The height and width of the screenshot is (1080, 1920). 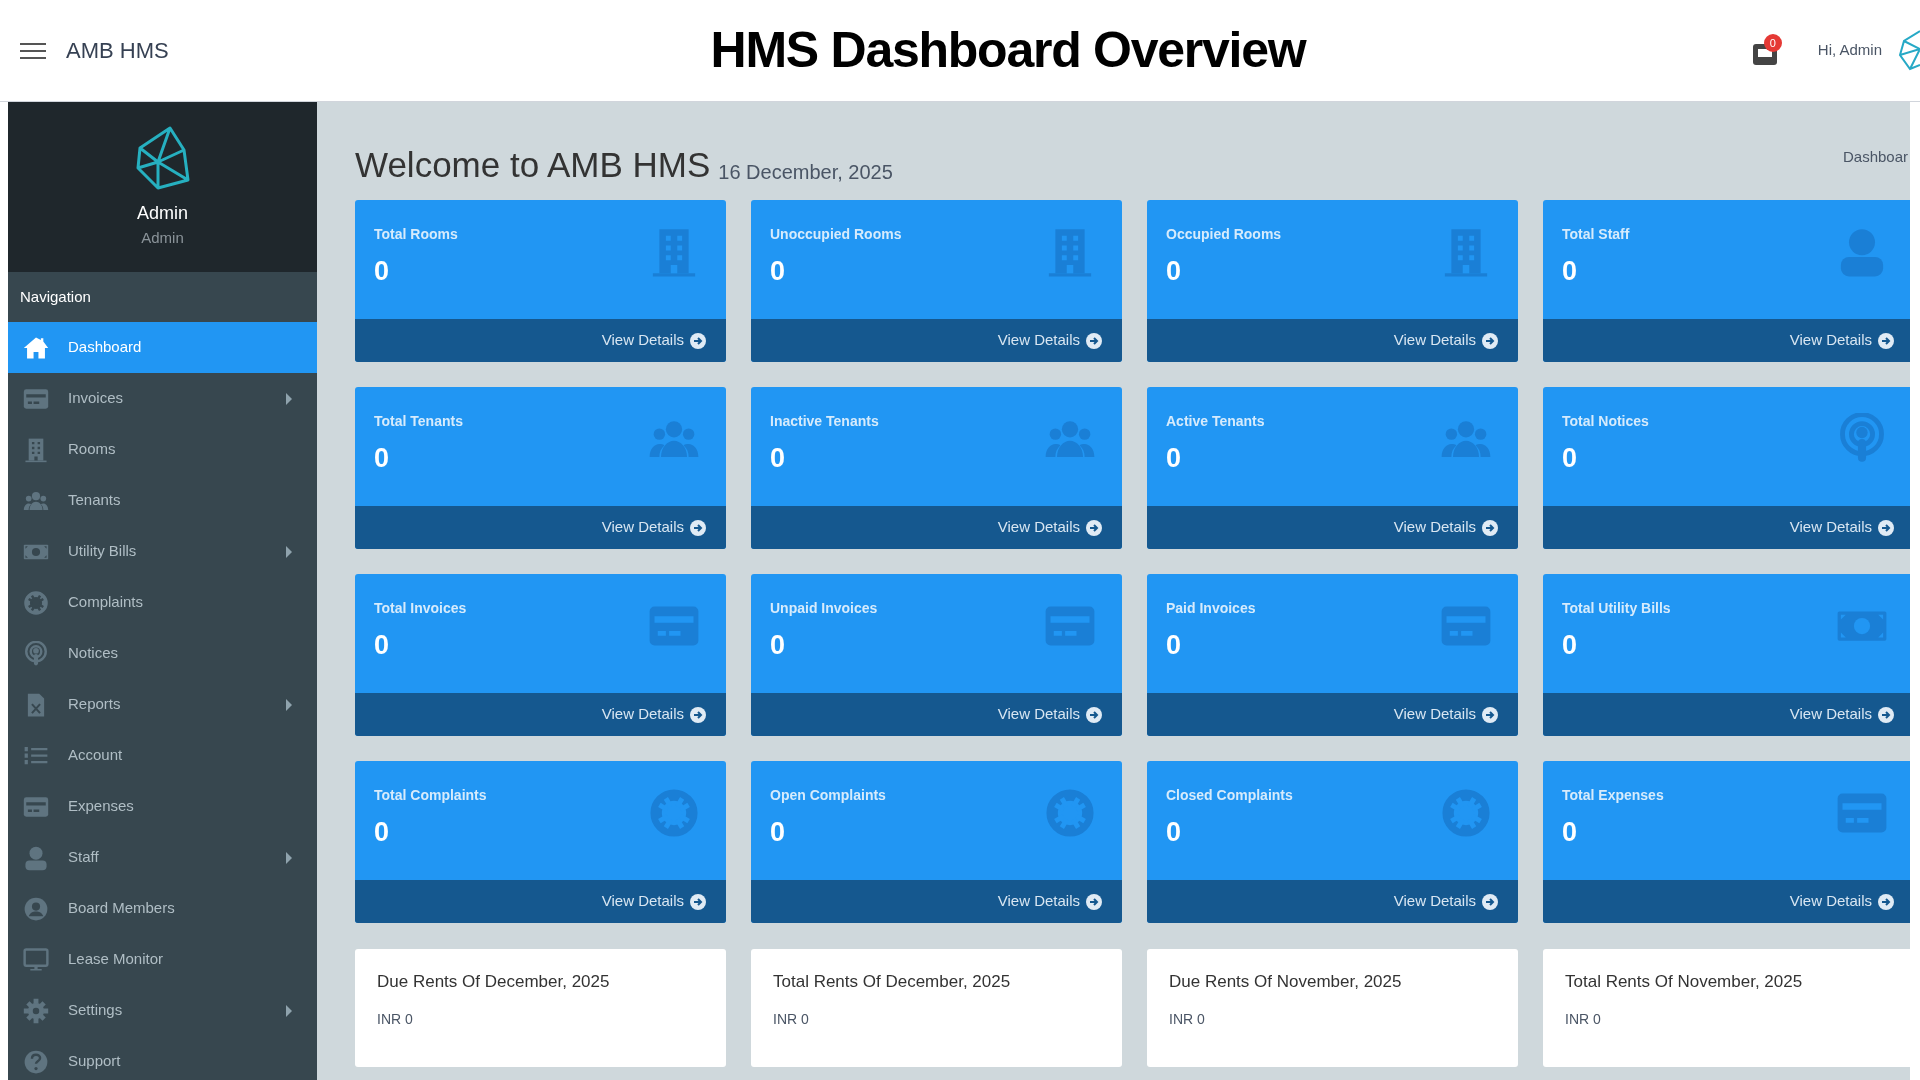 I want to click on current-date: 16 December, 2025, so click(x=805, y=172).